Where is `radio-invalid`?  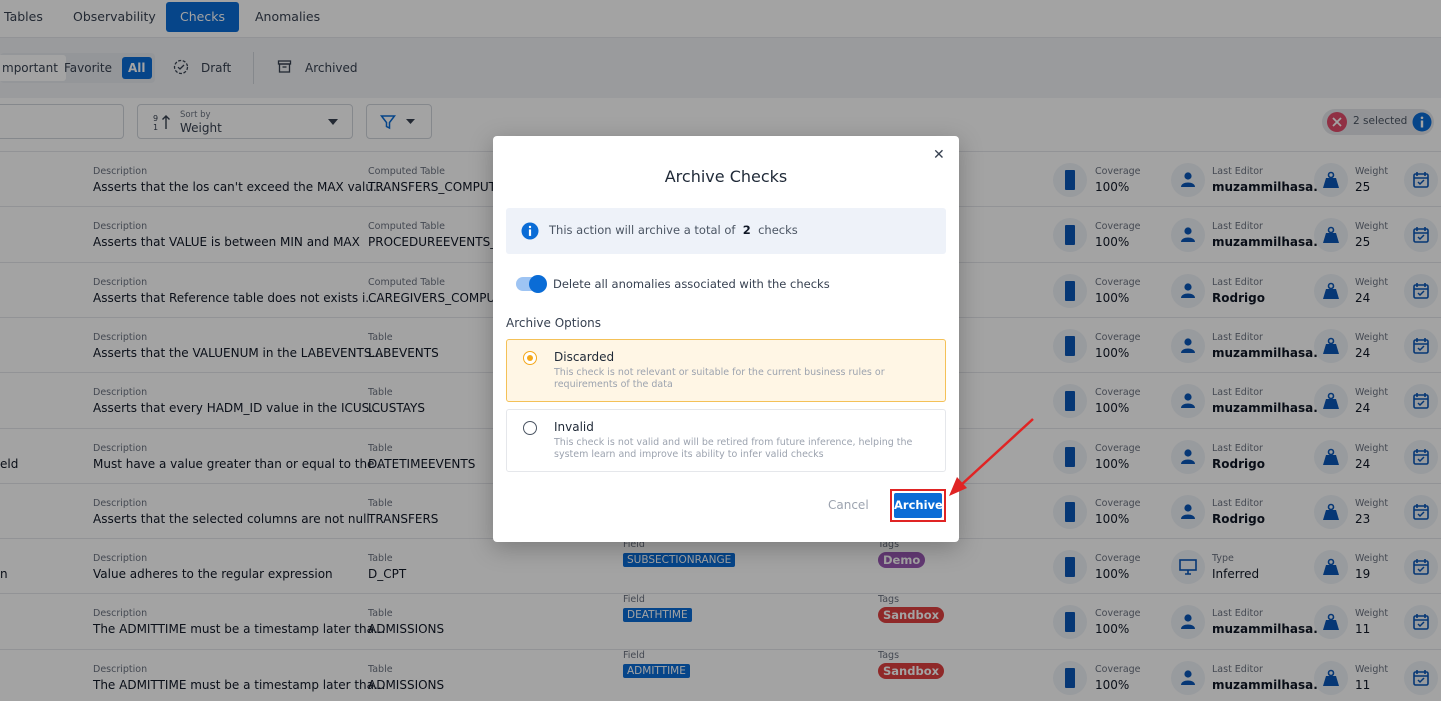 radio-invalid is located at coordinates (530, 428).